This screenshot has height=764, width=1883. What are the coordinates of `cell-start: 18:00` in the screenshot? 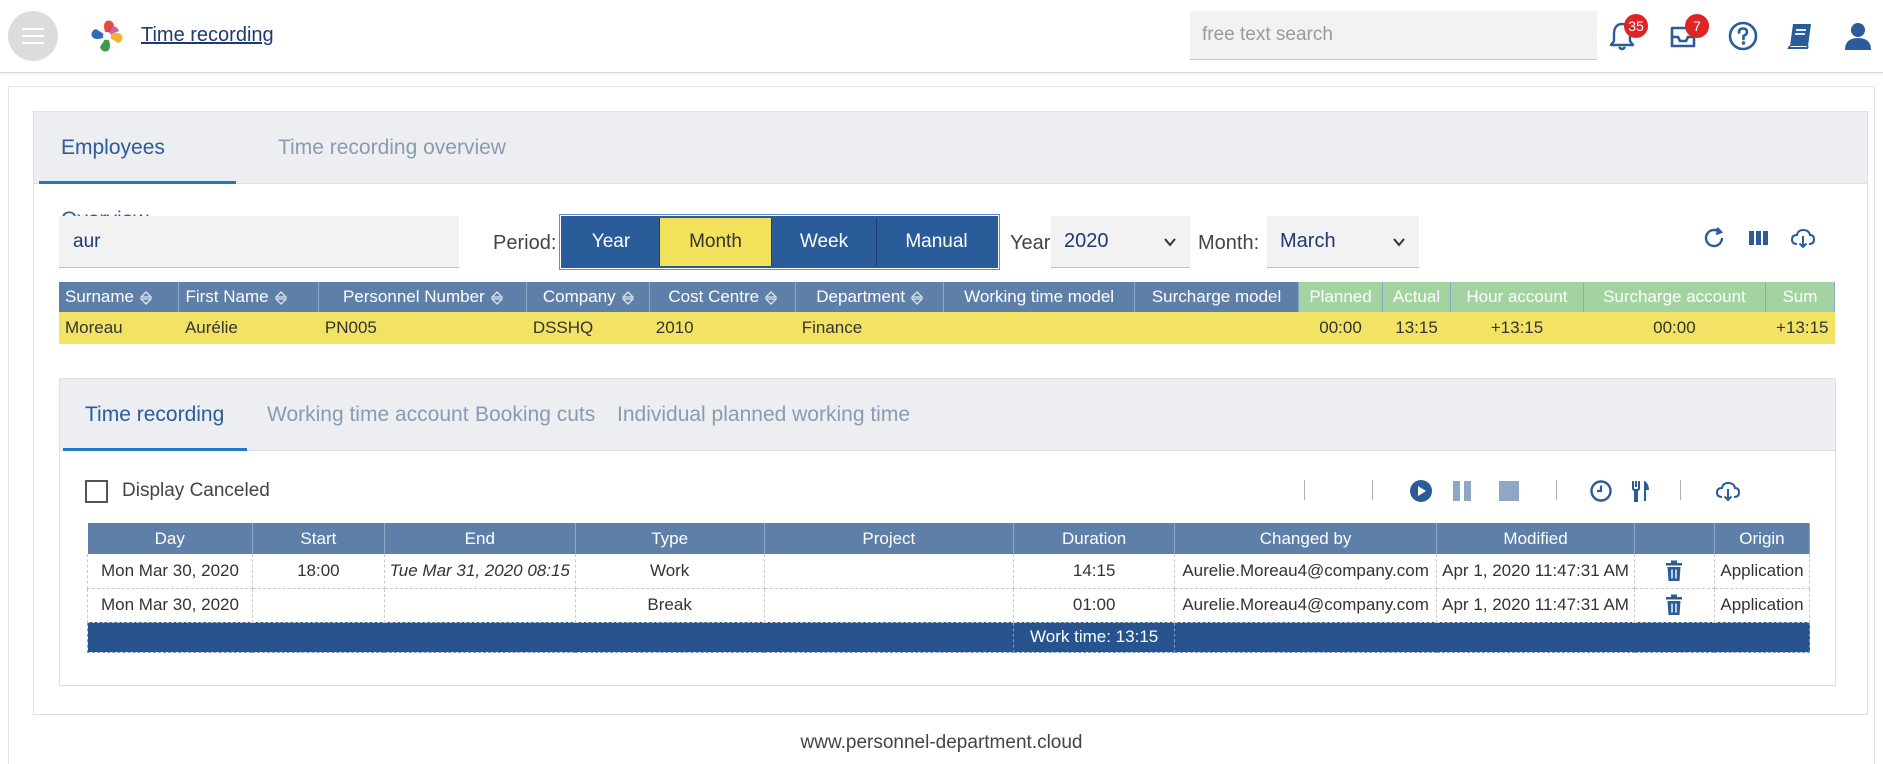 It's located at (318, 571).